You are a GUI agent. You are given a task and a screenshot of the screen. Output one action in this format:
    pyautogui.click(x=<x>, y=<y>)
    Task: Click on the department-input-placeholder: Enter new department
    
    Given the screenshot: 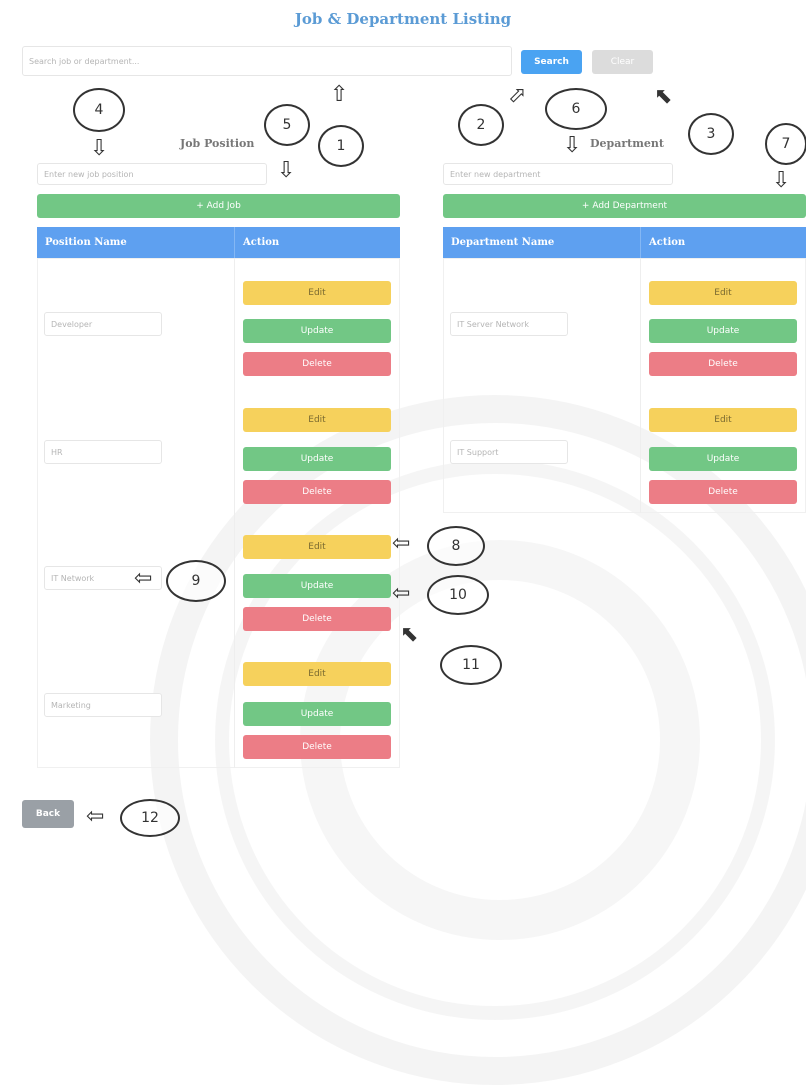 What is the action you would take?
    pyautogui.click(x=495, y=174)
    